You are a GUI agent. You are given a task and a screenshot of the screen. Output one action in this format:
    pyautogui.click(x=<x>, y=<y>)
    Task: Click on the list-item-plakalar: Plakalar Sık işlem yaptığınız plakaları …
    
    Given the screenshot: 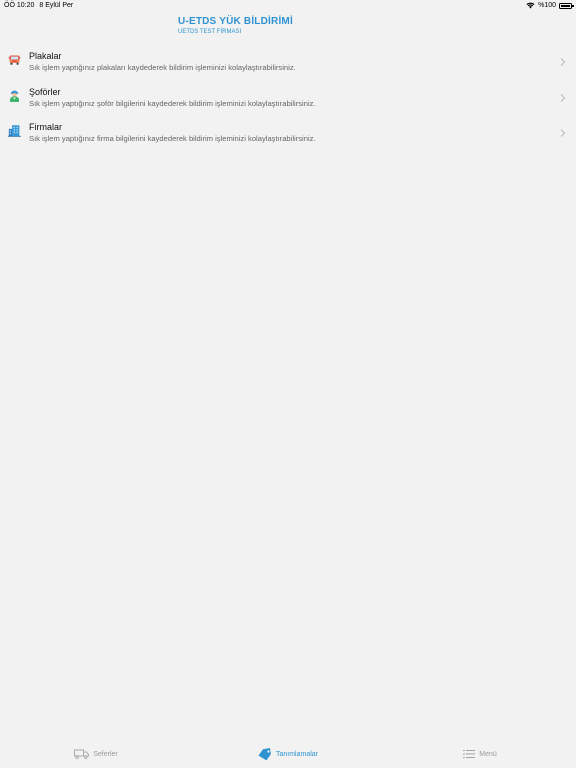 What is the action you would take?
    pyautogui.click(x=288, y=62)
    